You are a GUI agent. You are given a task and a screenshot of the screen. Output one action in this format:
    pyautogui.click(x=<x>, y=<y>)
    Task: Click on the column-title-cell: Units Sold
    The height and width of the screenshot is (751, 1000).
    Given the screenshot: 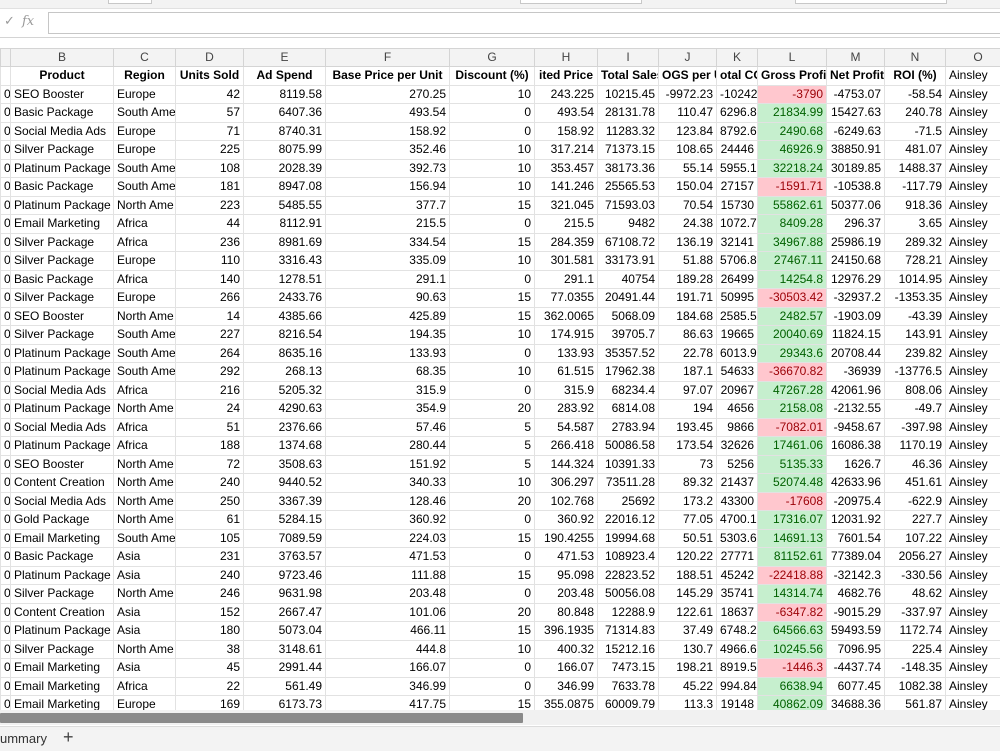 What is the action you would take?
    pyautogui.click(x=210, y=76)
    